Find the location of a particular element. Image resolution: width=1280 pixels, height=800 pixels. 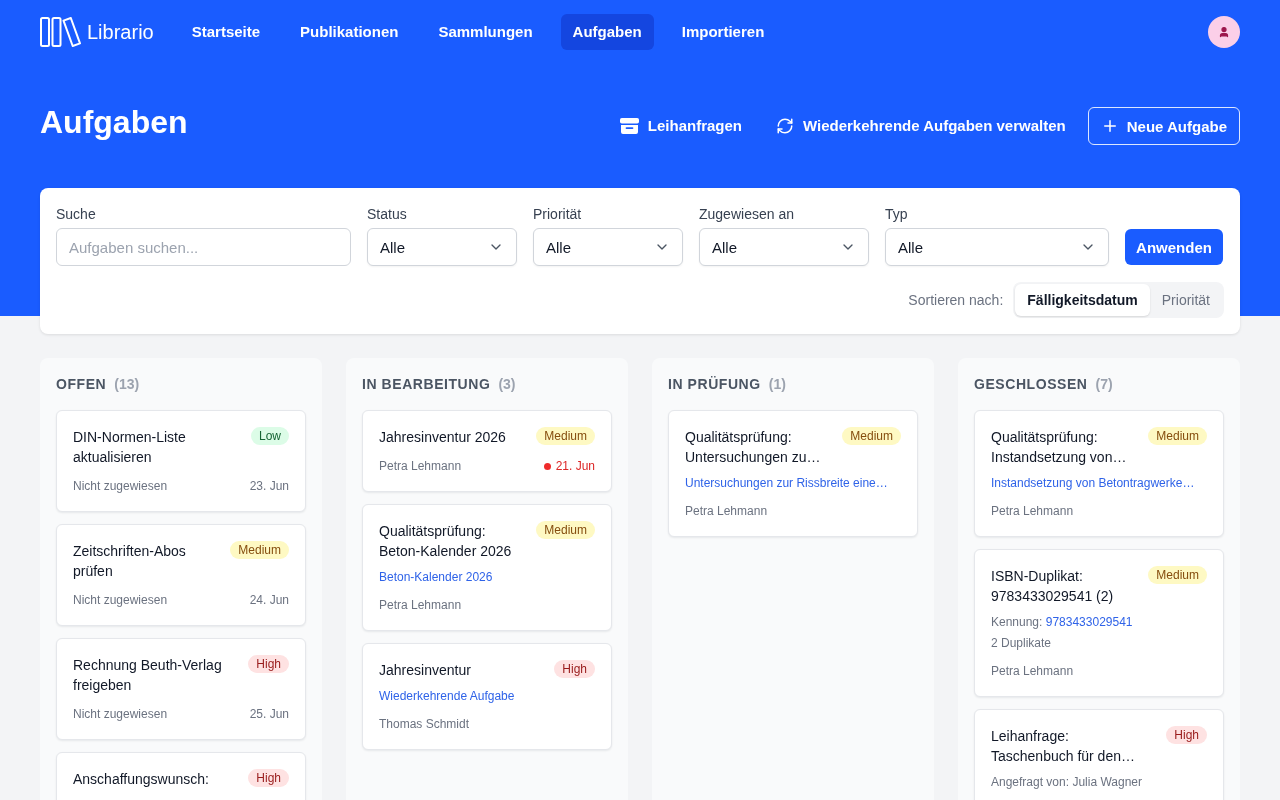

new-task-button: Neue Aufgabe is located at coordinates (1163, 126).